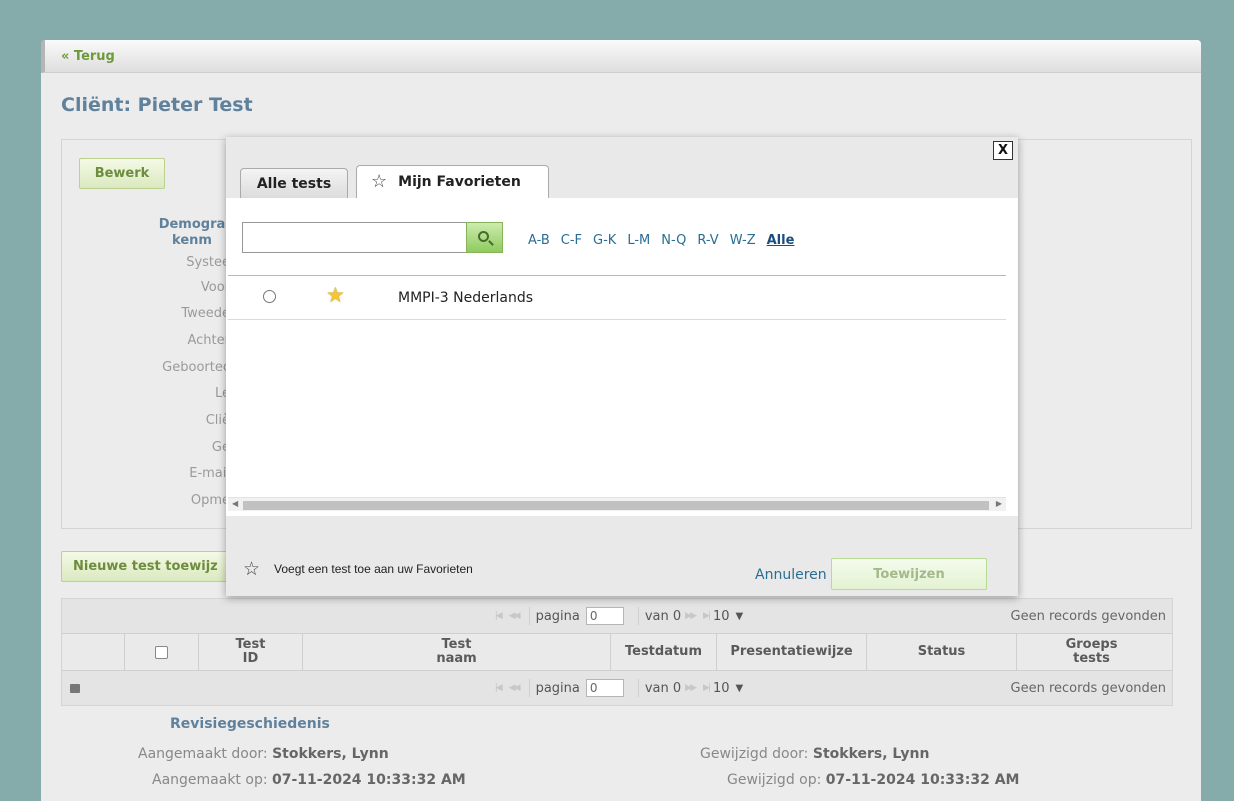 This screenshot has height=801, width=1234. Describe the element at coordinates (621, 56) in the screenshot. I see `top-bar: « Terug` at that location.